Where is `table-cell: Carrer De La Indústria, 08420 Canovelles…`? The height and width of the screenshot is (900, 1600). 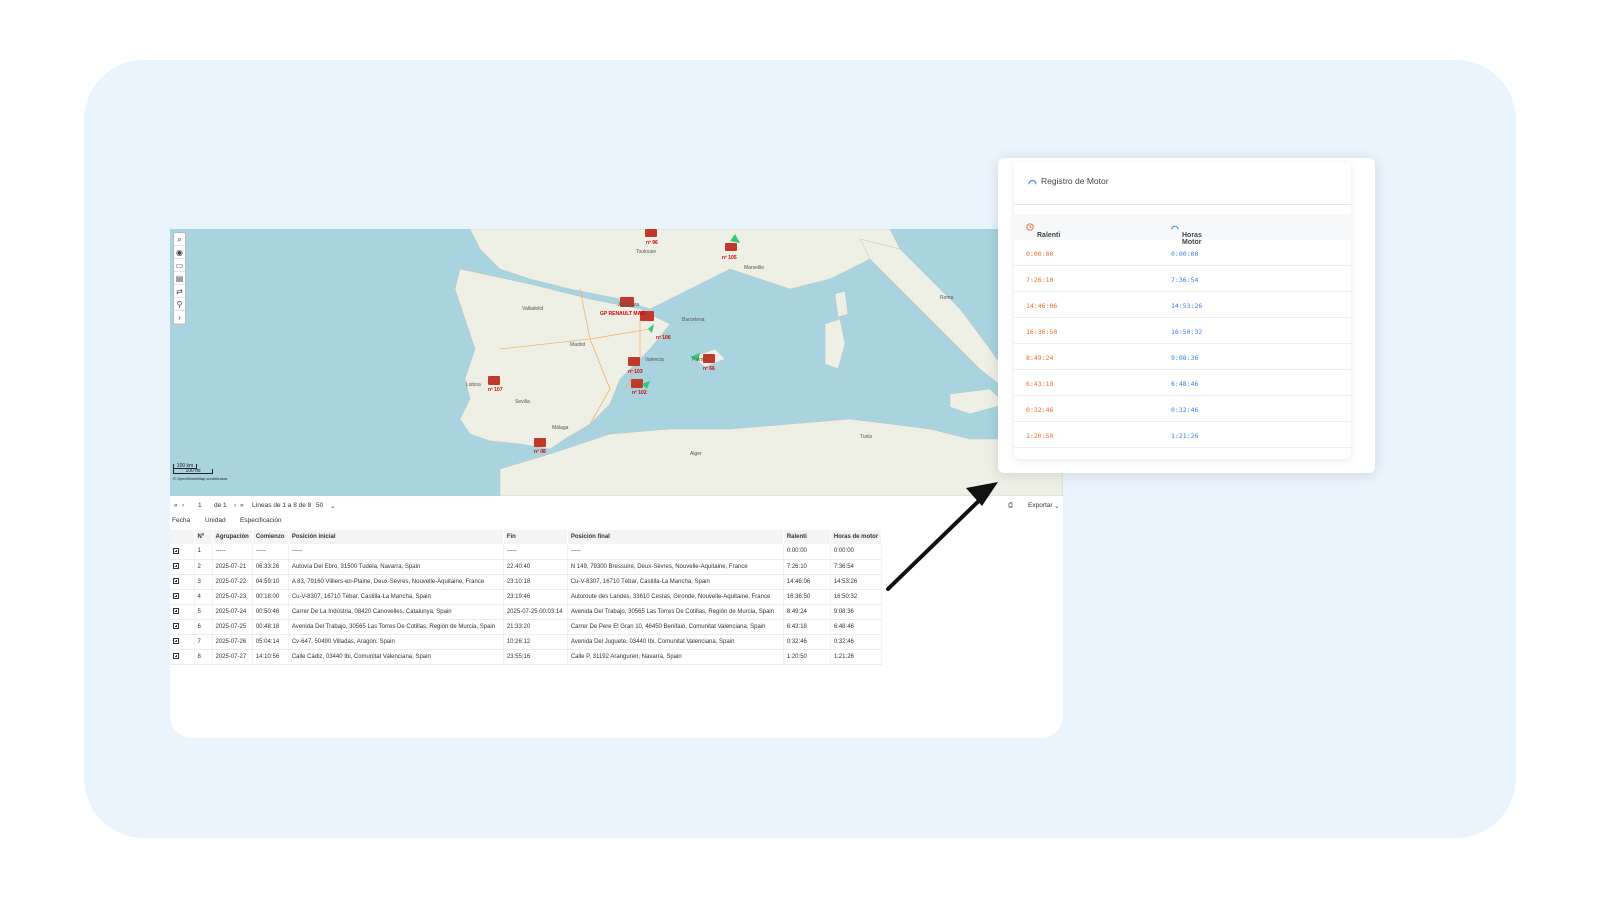 table-cell: Carrer De La Indústria, 08420 Canovelles… is located at coordinates (396, 612).